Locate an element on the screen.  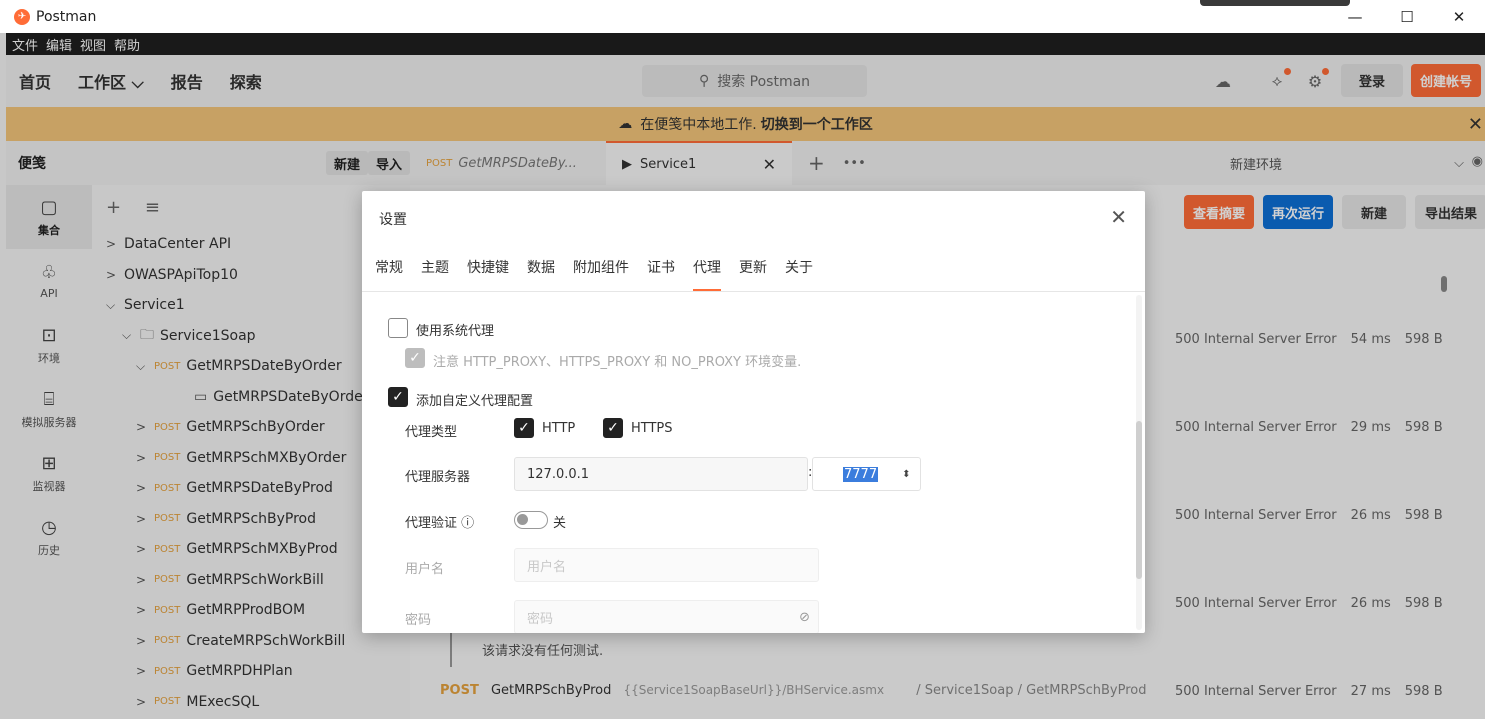
minimize-button: — is located at coordinates (1355, 16).